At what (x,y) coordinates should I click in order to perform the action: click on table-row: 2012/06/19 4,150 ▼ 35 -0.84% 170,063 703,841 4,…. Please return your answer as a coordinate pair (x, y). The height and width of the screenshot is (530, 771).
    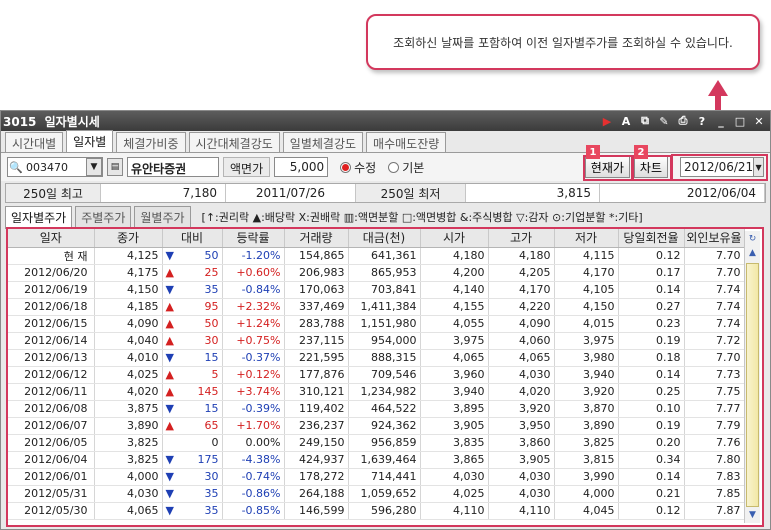
    Looking at the image, I should click on (376, 290).